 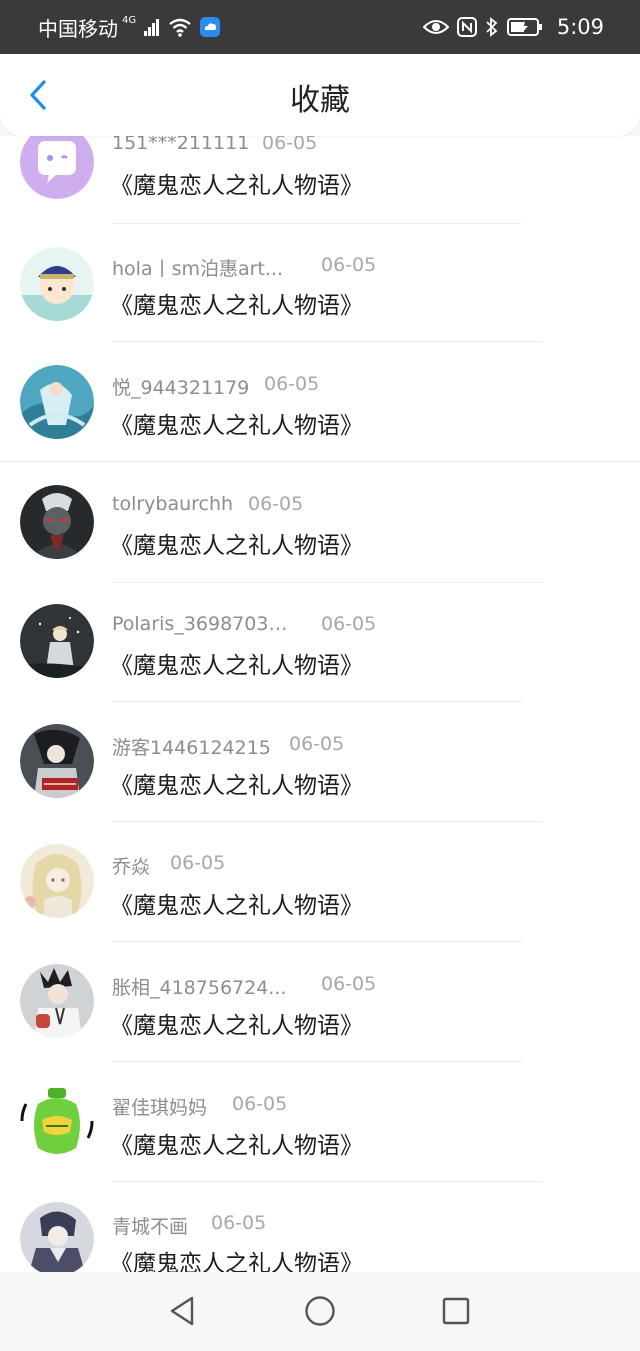 I want to click on list-item: Polaris_36987033... 06-05 《魔鬼恋人之礼人物语》, so click(x=320, y=660).